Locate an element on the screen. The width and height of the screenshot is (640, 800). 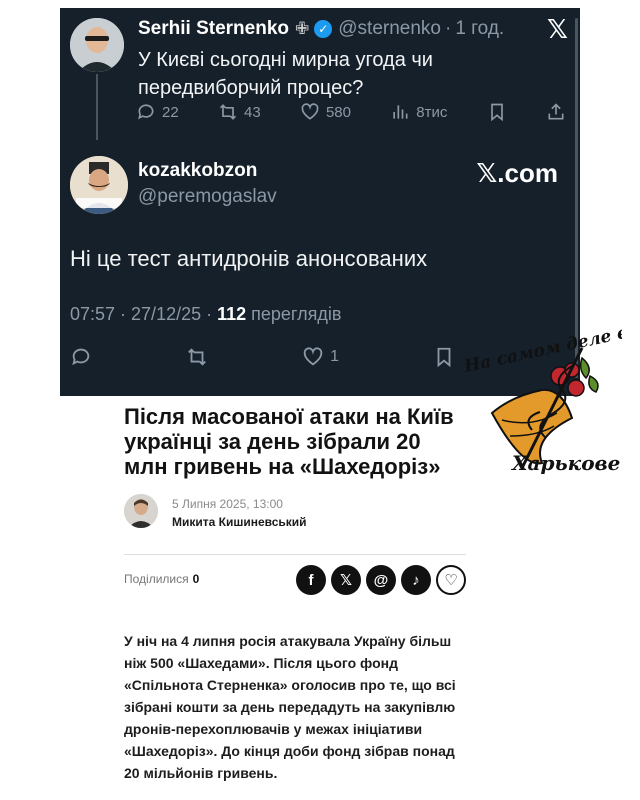
logo-top-text: На самом деле в is located at coordinates (542, 350).